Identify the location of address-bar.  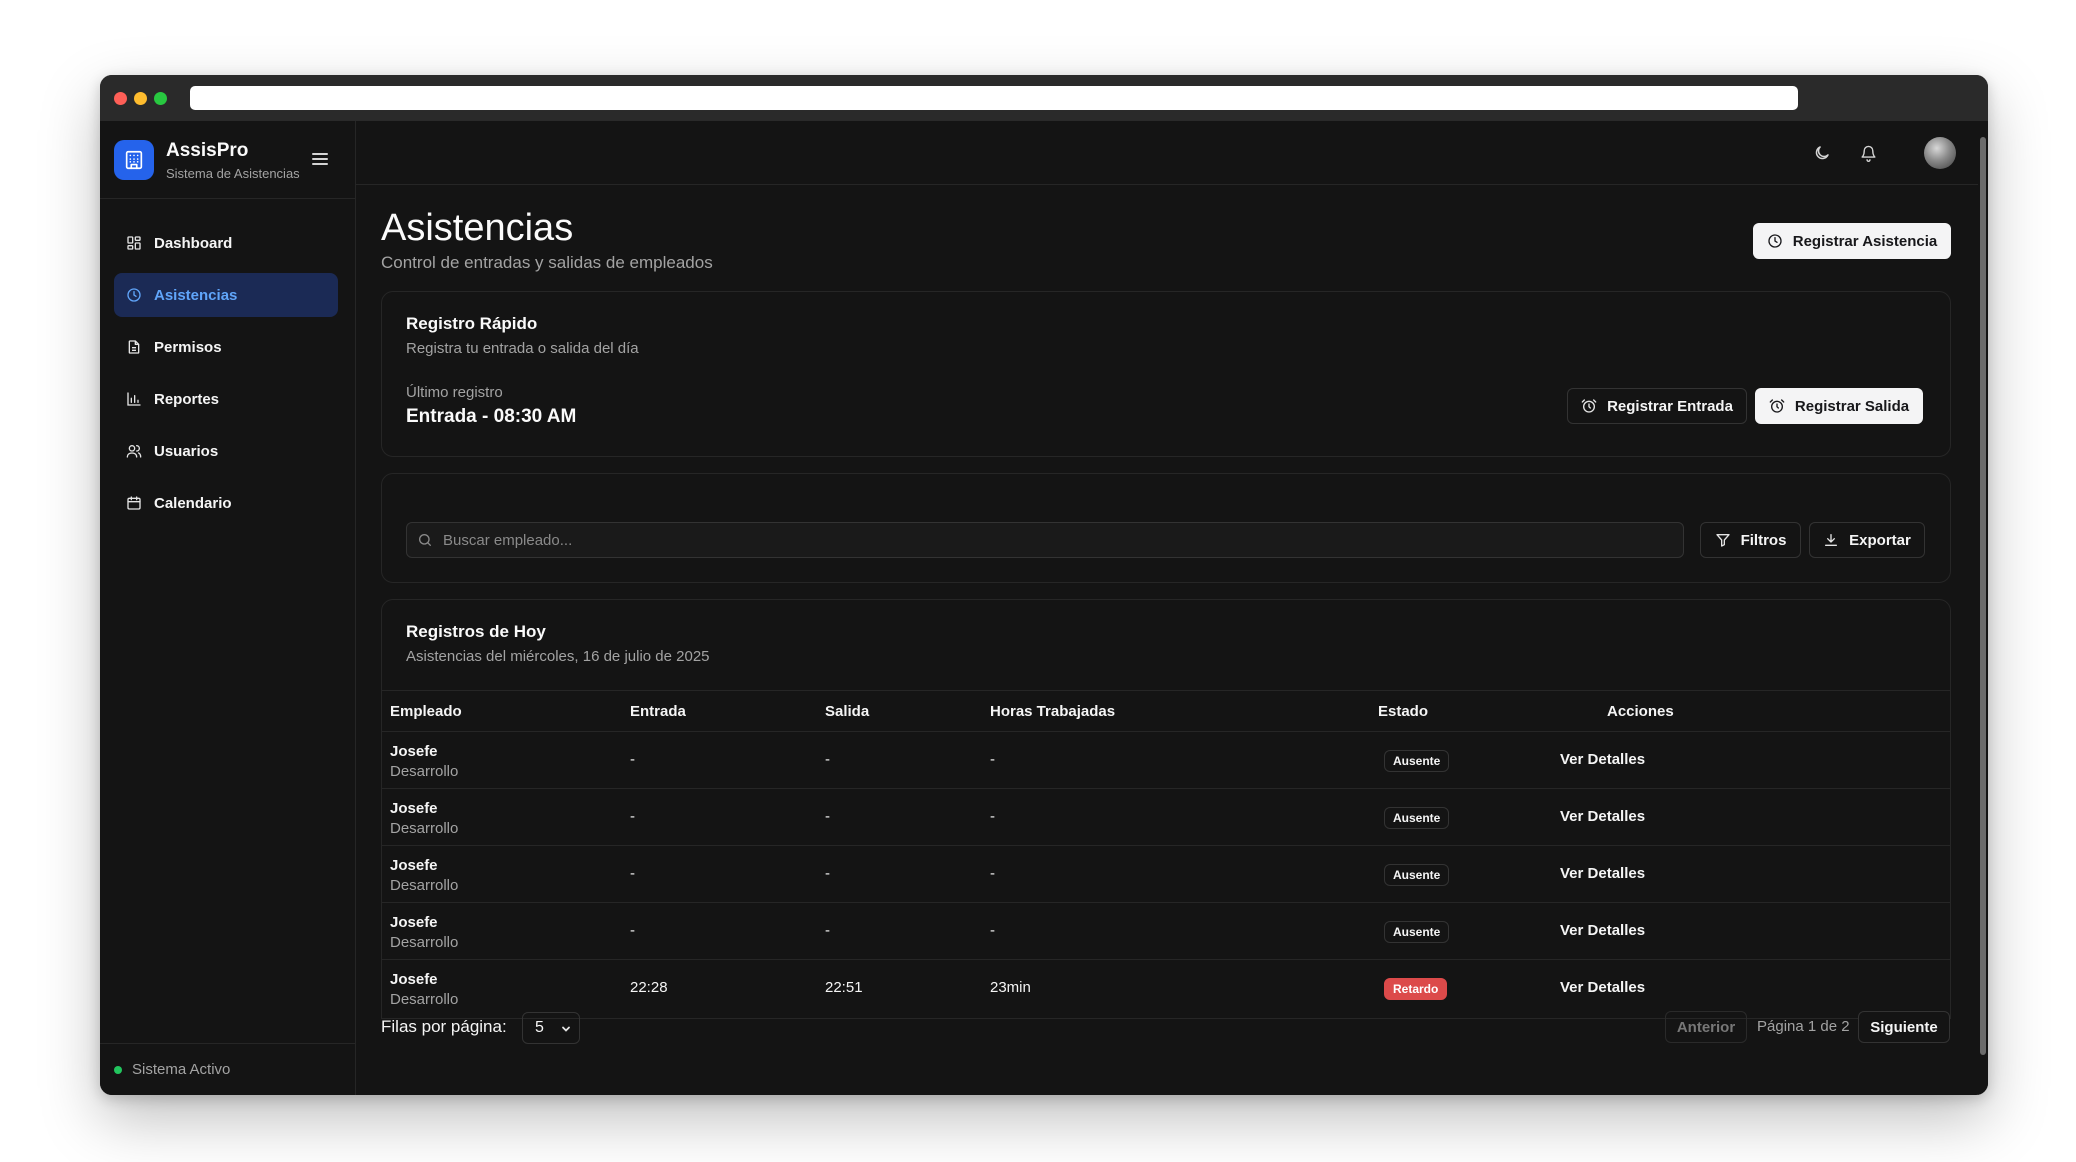
(994, 98).